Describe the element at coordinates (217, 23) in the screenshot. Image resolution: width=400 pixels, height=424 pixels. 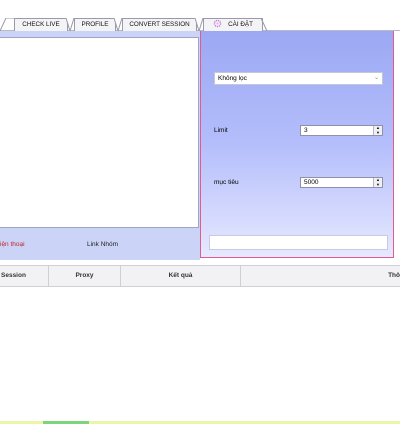
I see `gear-icon` at that location.